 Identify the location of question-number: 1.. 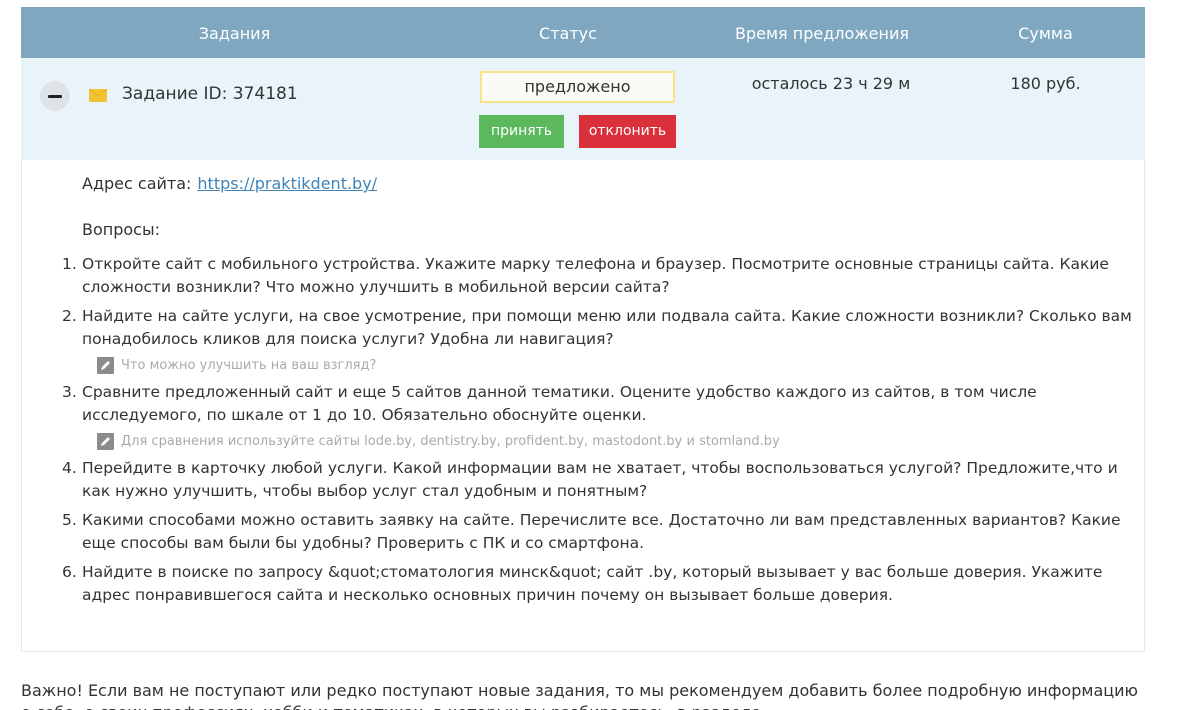
(69, 264).